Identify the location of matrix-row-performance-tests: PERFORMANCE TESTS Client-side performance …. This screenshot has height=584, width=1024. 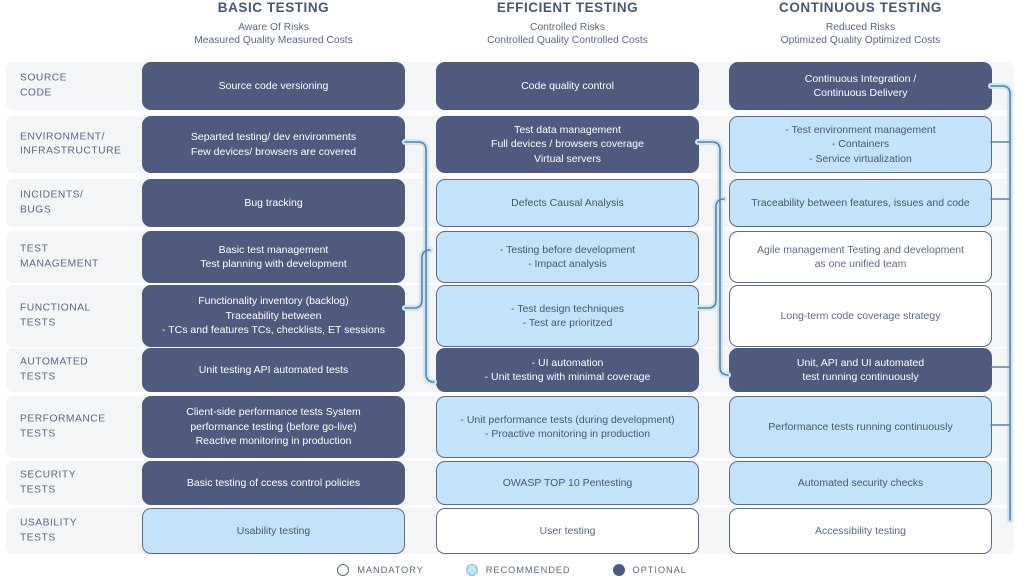
(507, 427).